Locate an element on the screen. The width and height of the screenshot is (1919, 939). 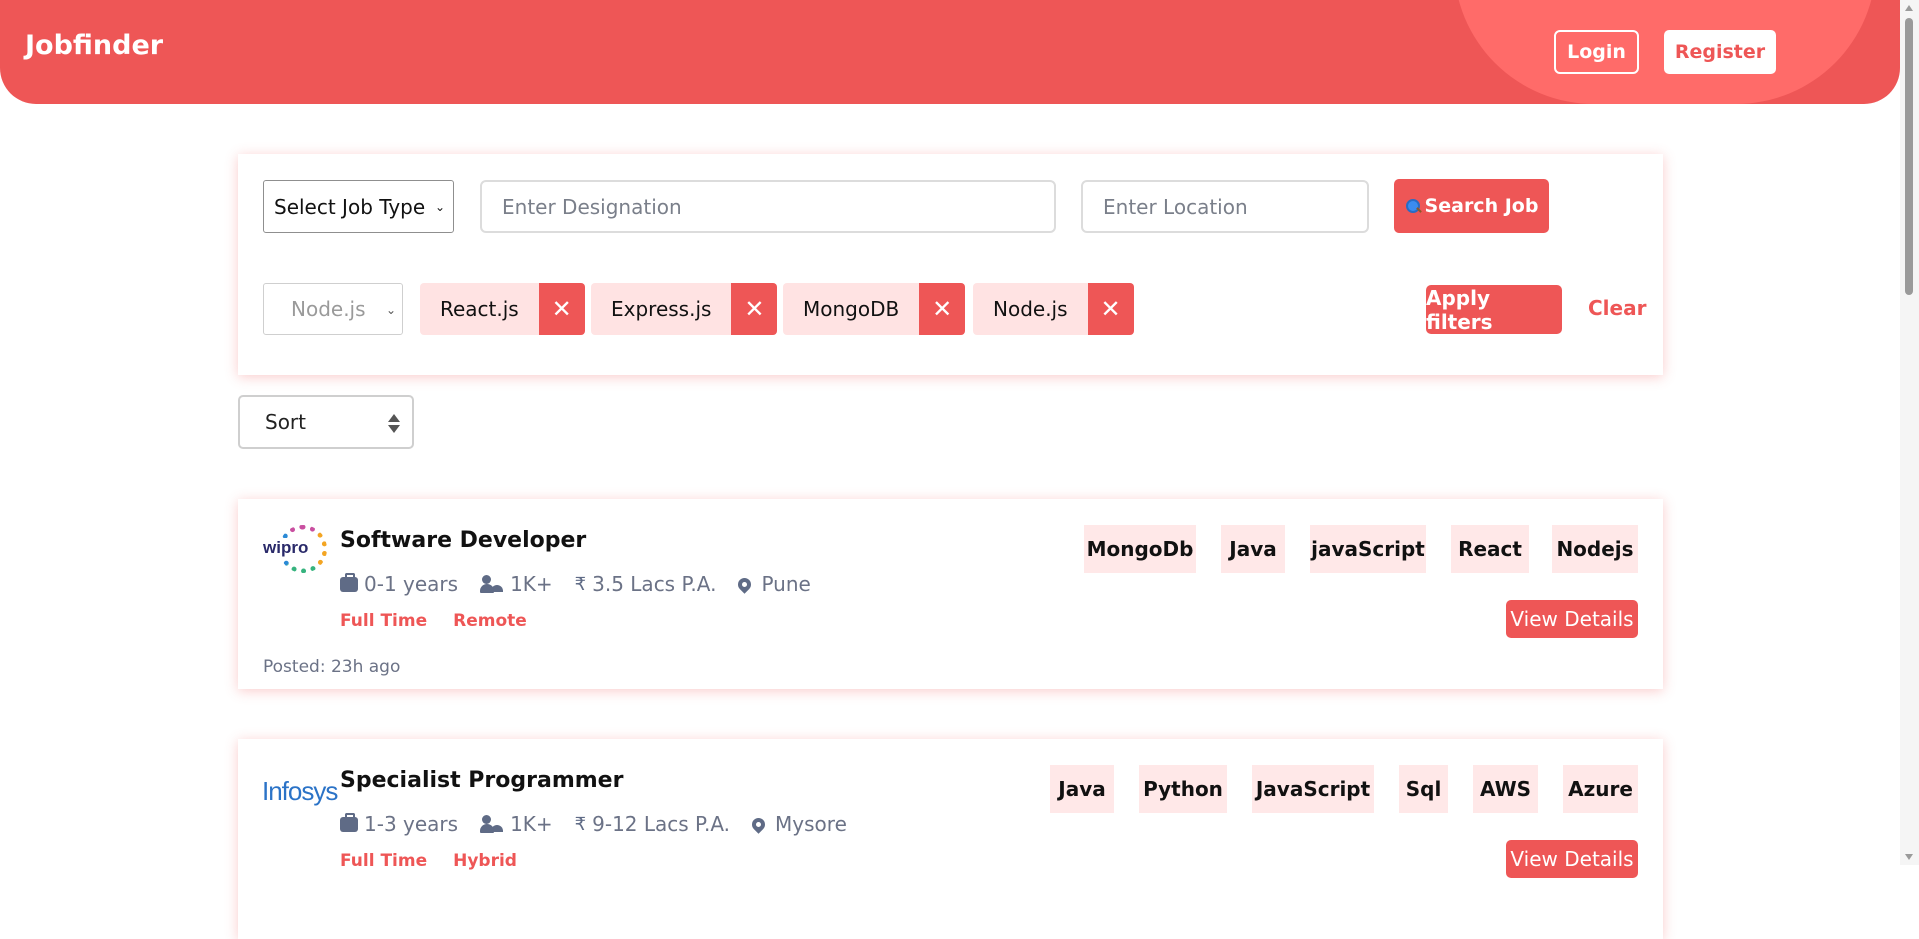
filter-chip: Express.js ✕ is located at coordinates (684, 309).